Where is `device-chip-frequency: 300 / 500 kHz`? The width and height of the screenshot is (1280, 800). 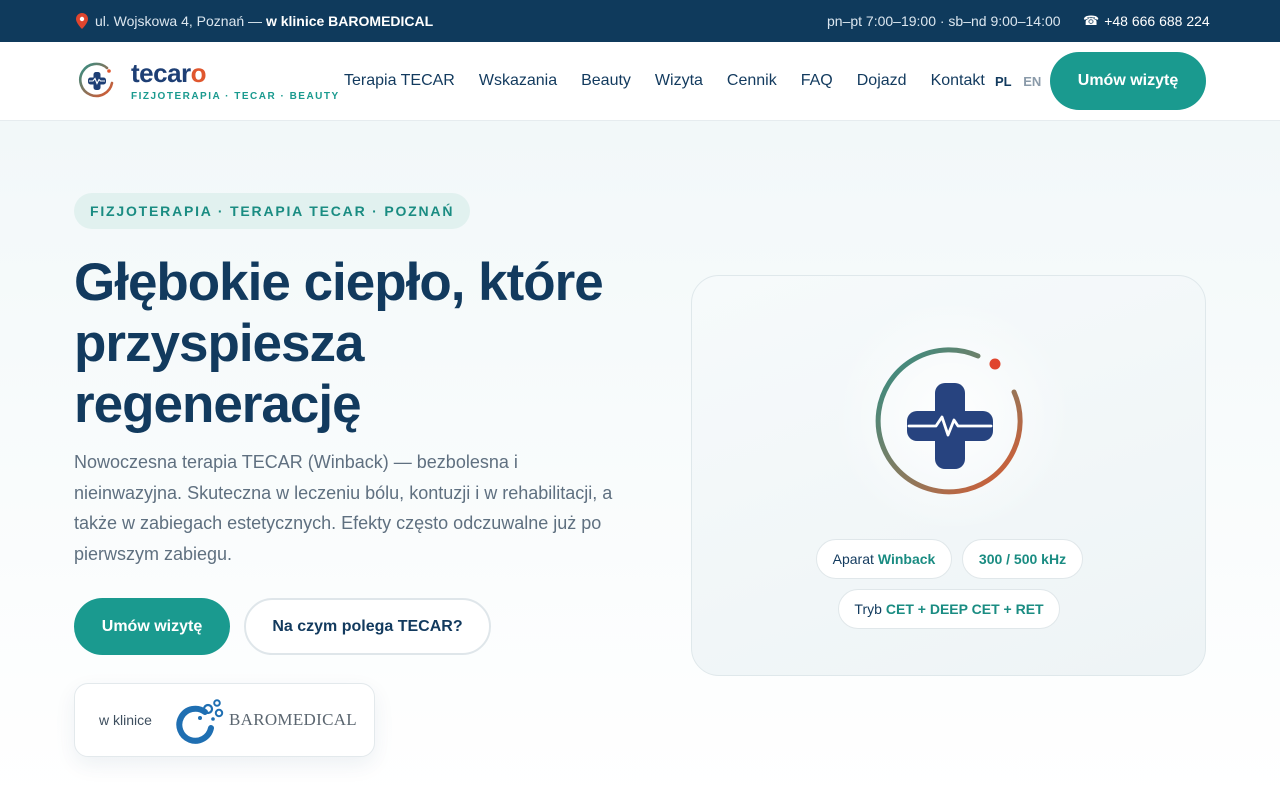 device-chip-frequency: 300 / 500 kHz is located at coordinates (1022, 559).